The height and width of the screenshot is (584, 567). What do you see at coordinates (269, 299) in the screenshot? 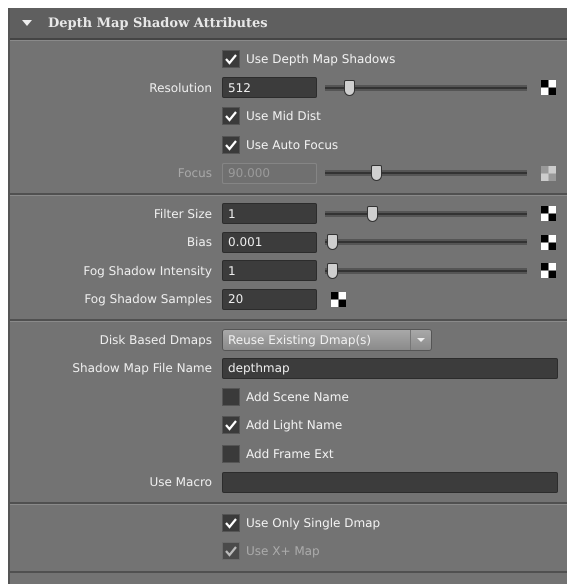
I see `number-field: 20` at bounding box center [269, 299].